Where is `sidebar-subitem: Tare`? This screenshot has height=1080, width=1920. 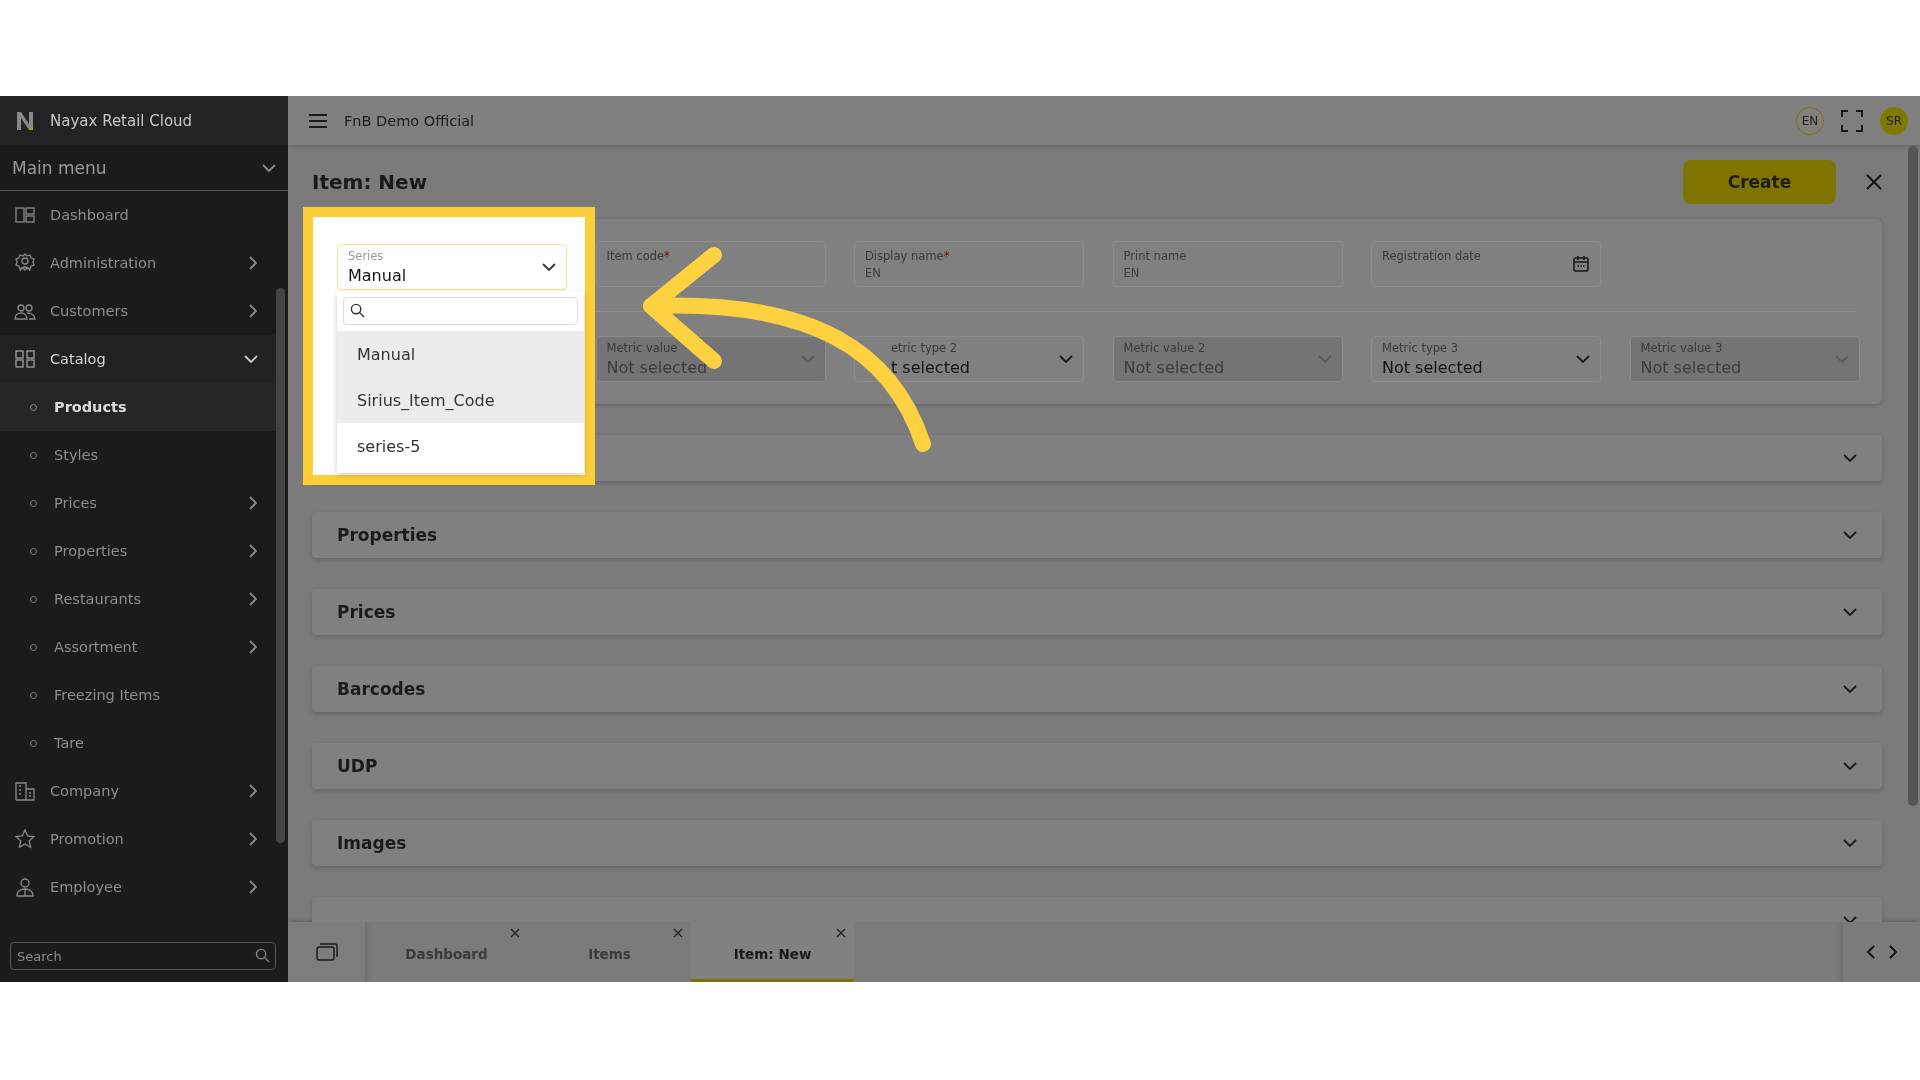 sidebar-subitem: Tare is located at coordinates (138, 743).